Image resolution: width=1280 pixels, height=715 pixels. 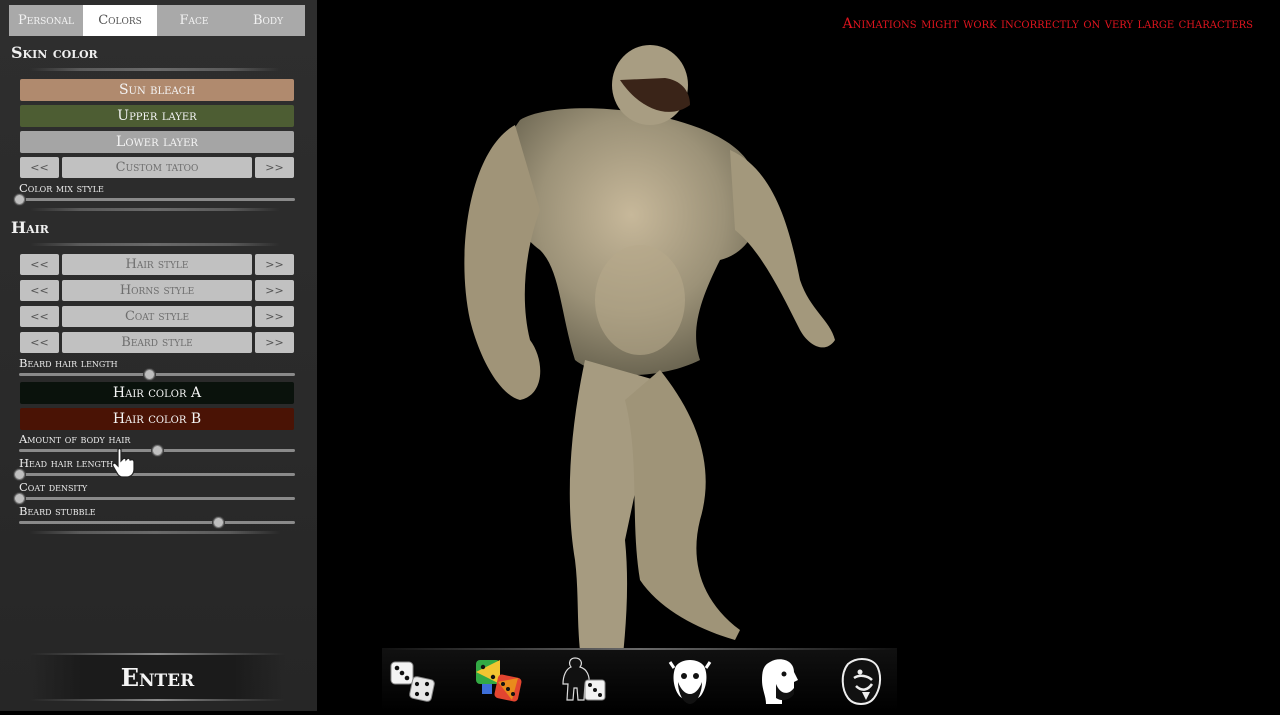 I want to click on dice-color-icon, so click(x=500, y=681).